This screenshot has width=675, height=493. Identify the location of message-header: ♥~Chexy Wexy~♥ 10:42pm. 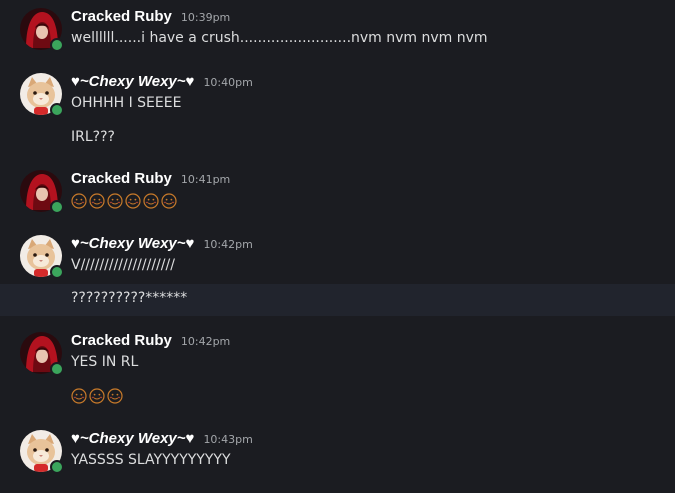
(162, 245).